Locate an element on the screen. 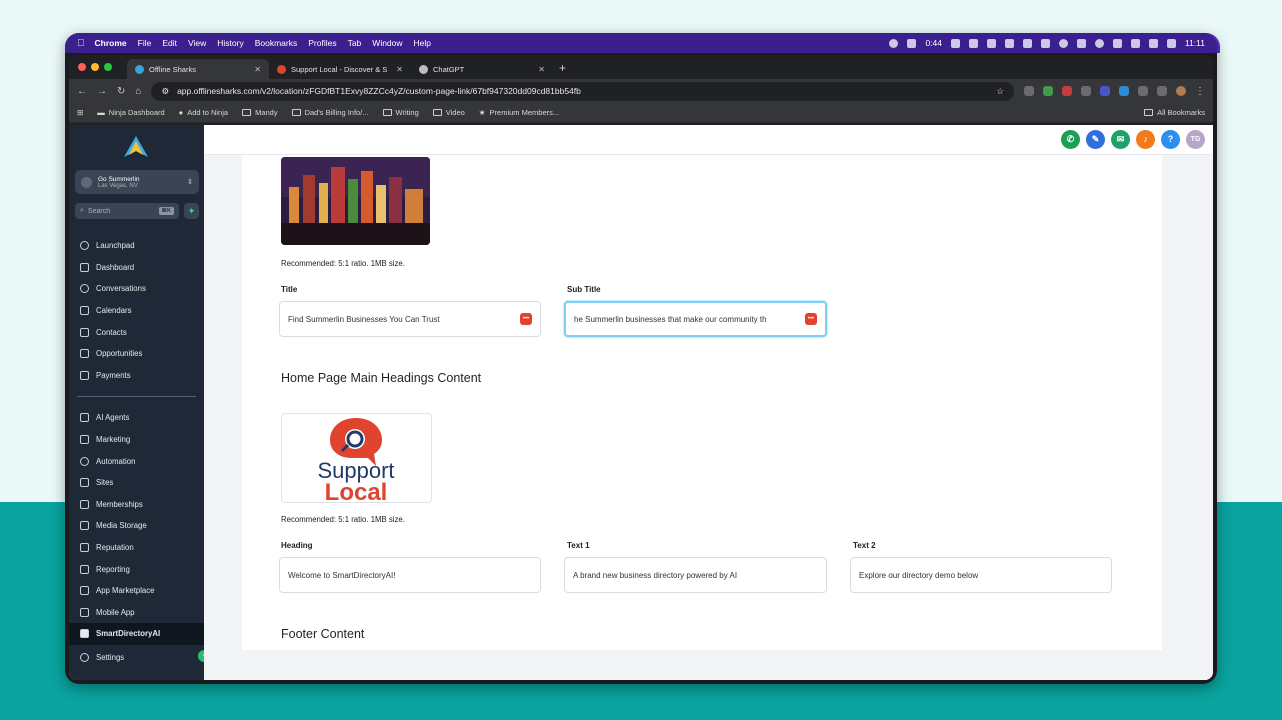 Image resolution: width=1282 pixels, height=720 pixels. app-logo-icon is located at coordinates (136, 147).